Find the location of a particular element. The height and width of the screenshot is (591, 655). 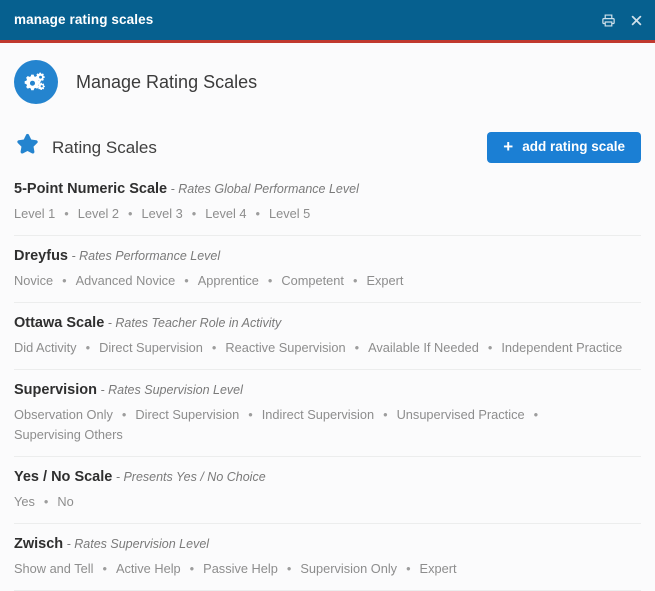

rating-scale-level: Level 1 is located at coordinates (35, 214).